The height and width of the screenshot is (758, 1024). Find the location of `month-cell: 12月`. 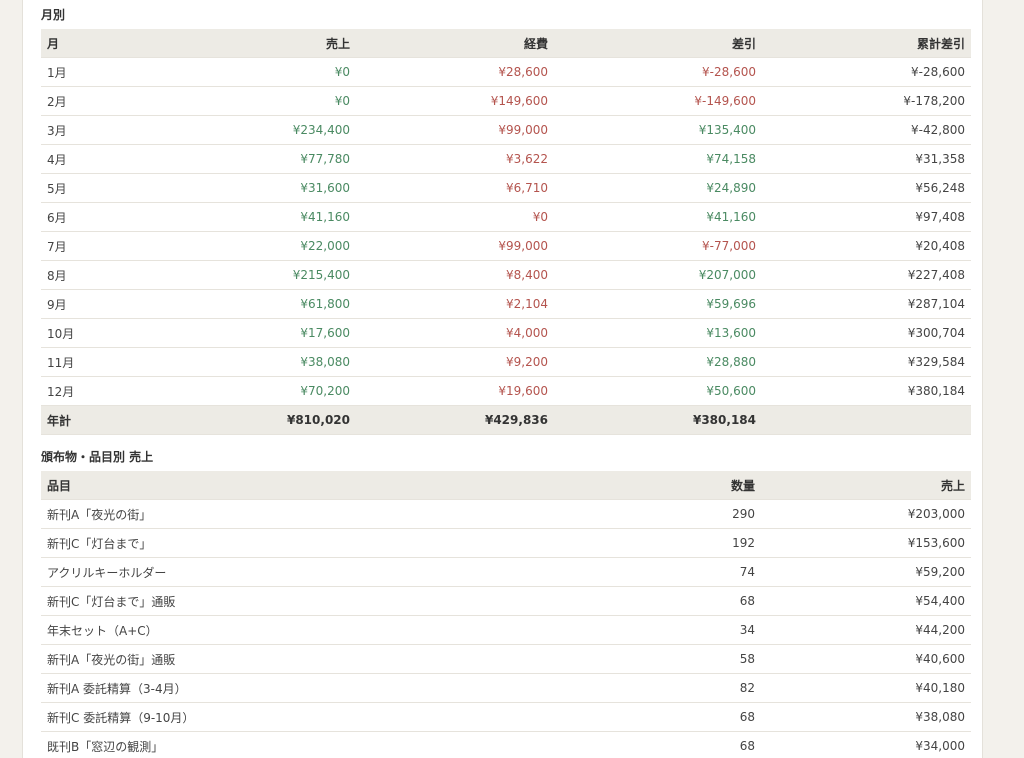

month-cell: 12月 is located at coordinates (101, 391).